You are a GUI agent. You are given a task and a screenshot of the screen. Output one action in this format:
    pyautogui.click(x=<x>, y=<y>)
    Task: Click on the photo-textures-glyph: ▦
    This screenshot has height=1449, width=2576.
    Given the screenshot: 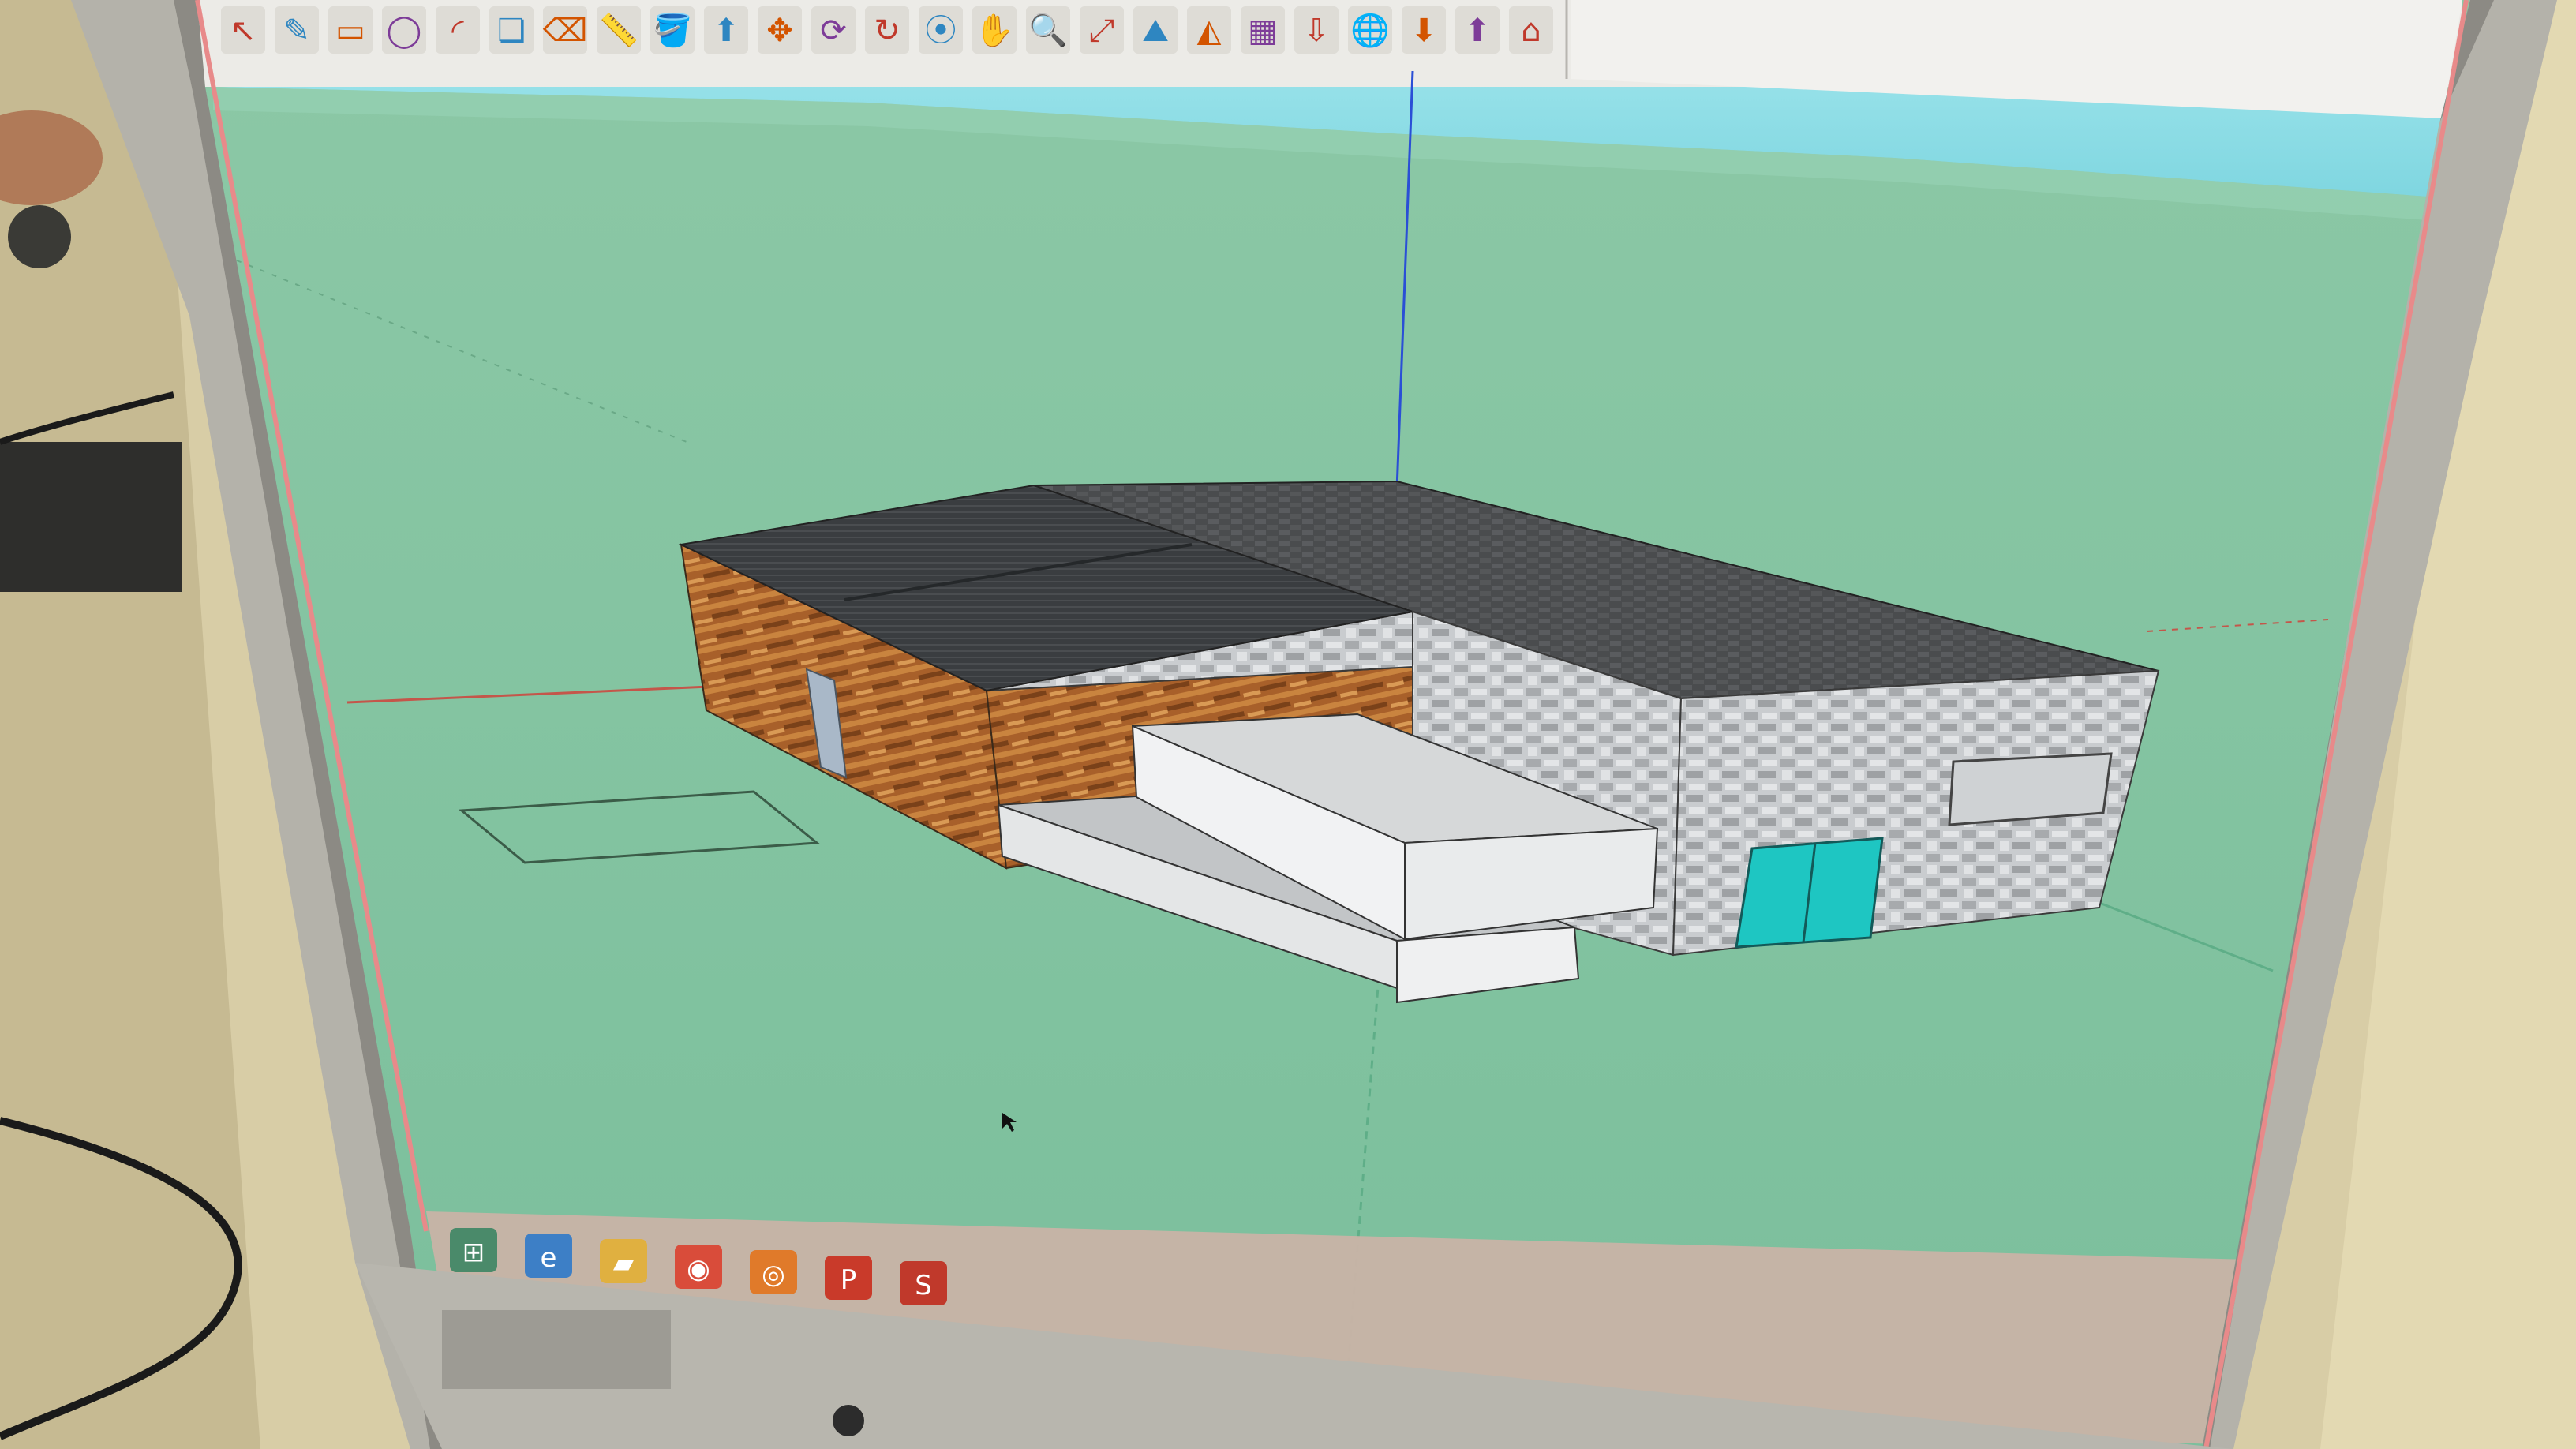 What is the action you would take?
    pyautogui.click(x=1263, y=31)
    